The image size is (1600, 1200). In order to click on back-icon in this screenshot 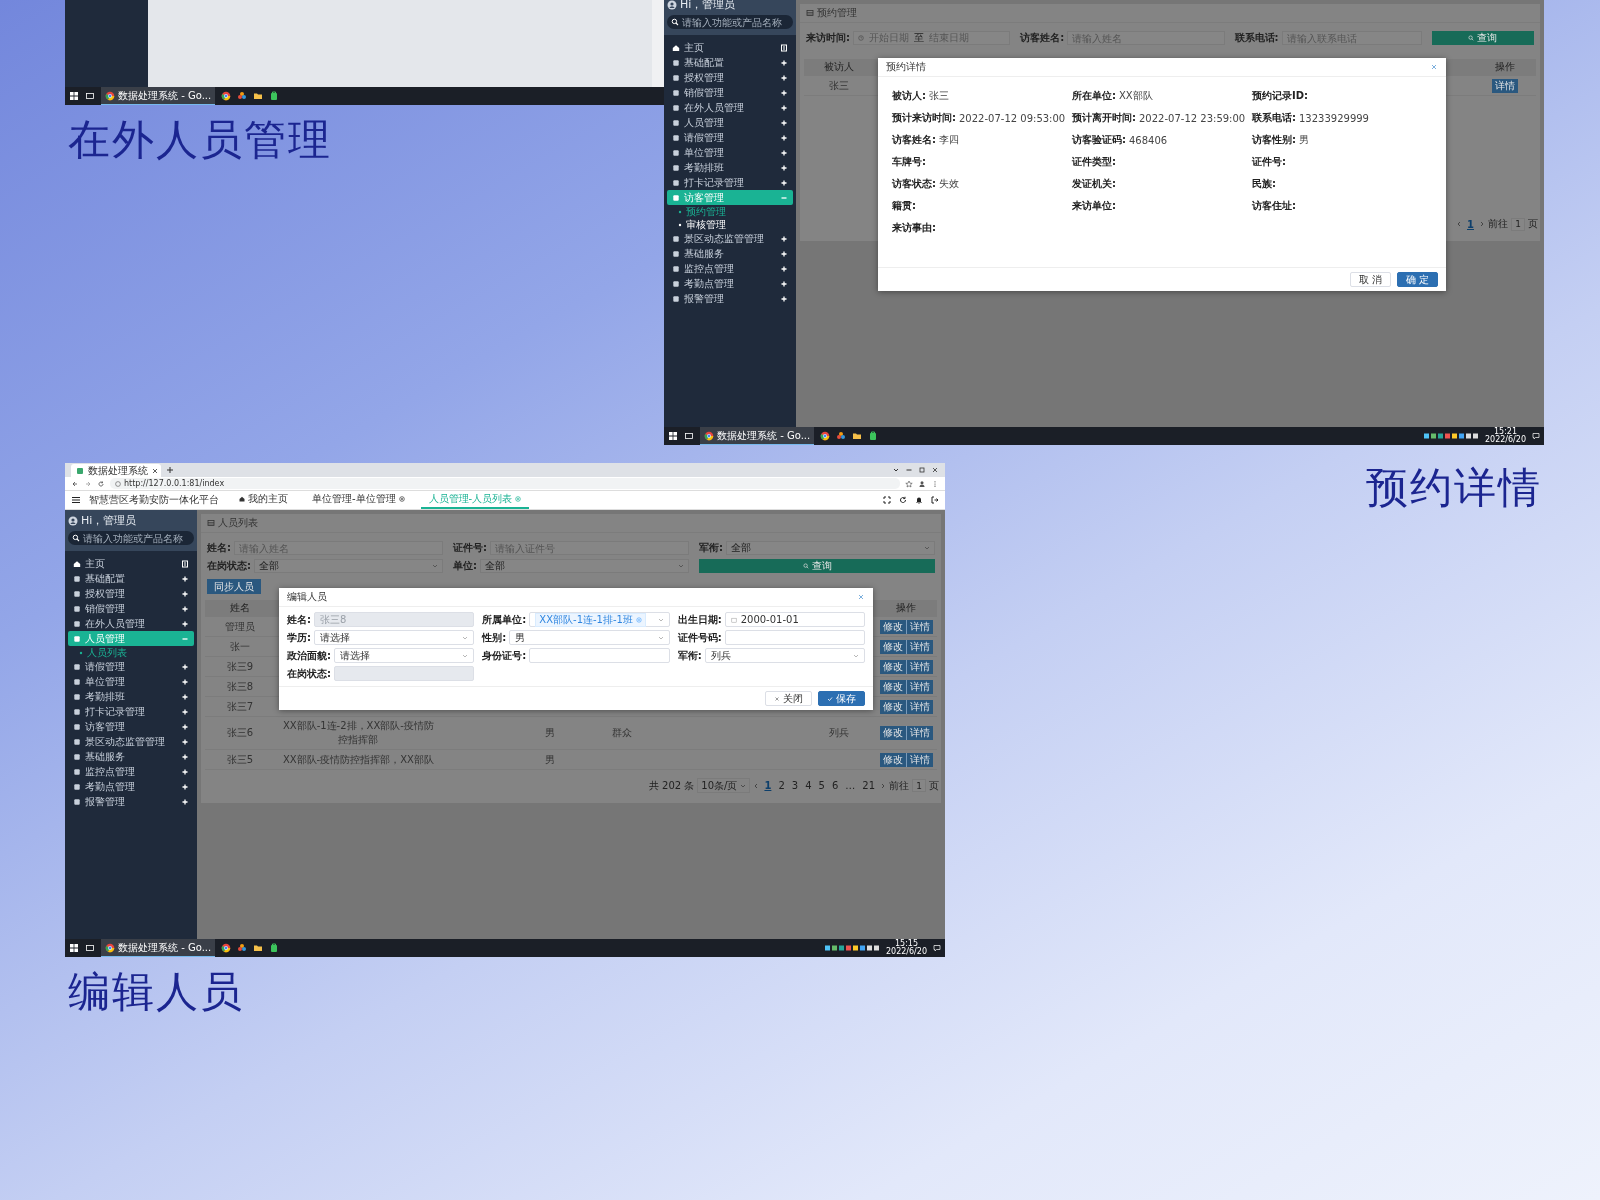, I will do `click(75, 483)`.